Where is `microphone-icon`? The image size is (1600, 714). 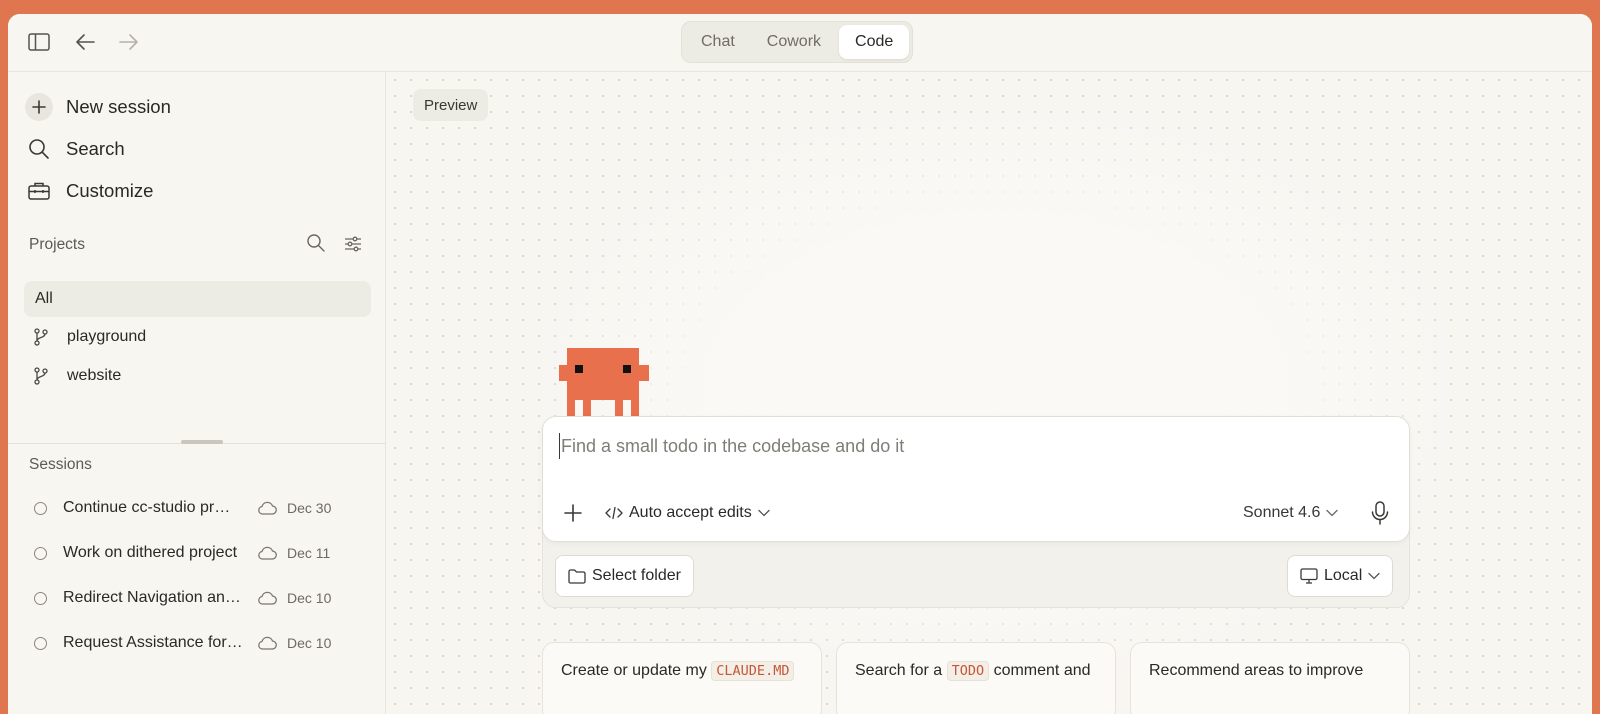 microphone-icon is located at coordinates (1380, 513).